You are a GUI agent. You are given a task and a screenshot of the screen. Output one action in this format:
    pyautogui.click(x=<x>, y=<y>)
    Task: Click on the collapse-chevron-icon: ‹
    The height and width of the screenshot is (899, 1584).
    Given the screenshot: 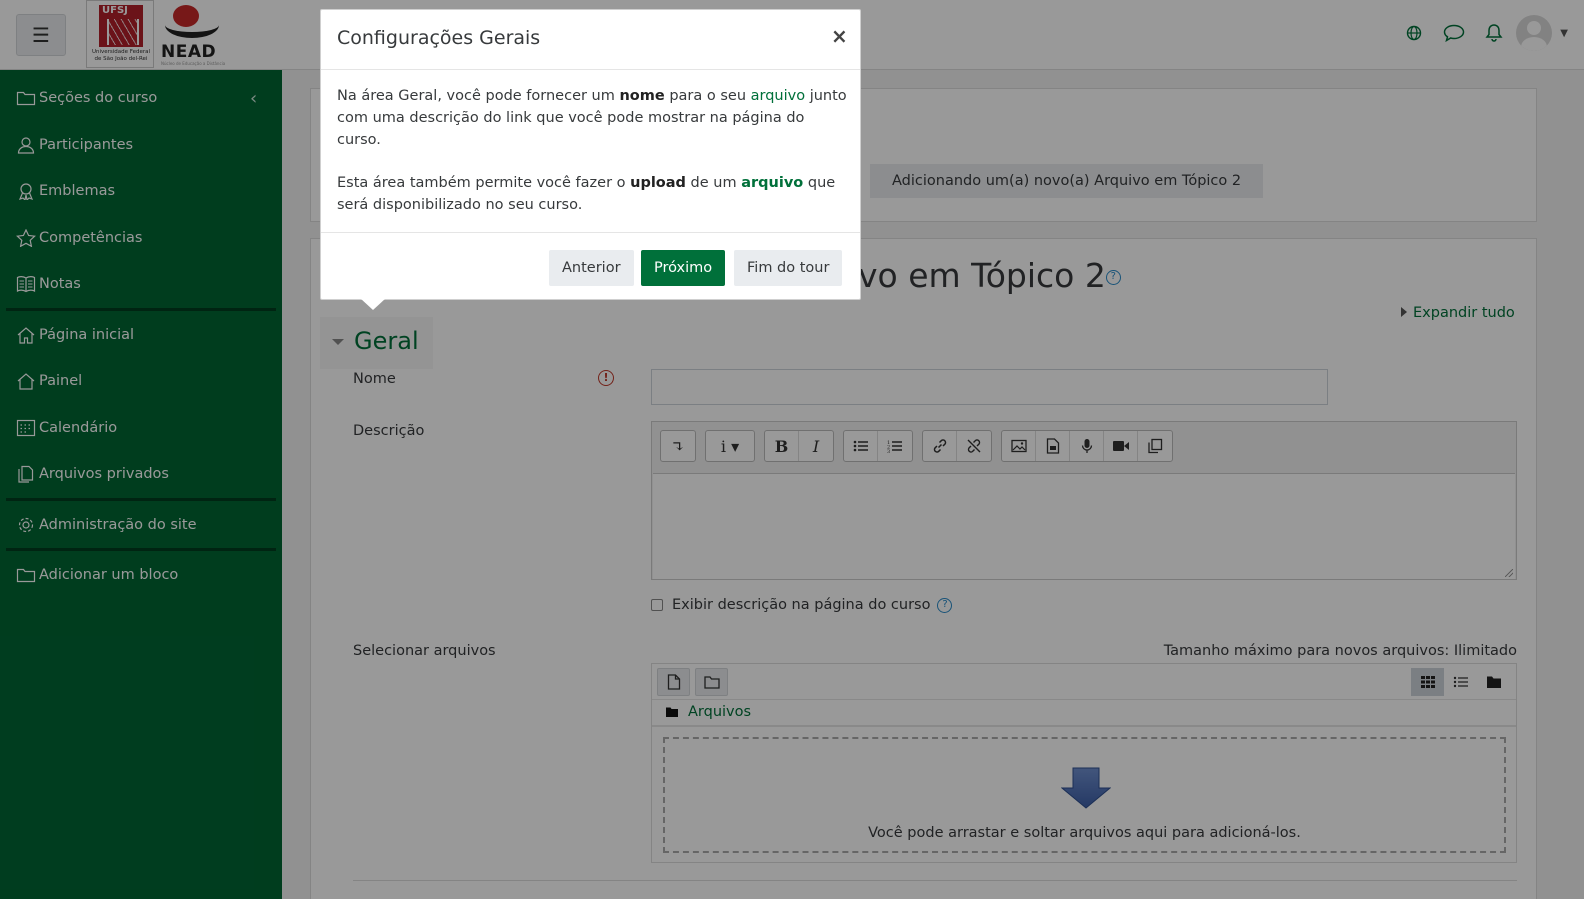 What is the action you would take?
    pyautogui.click(x=253, y=98)
    